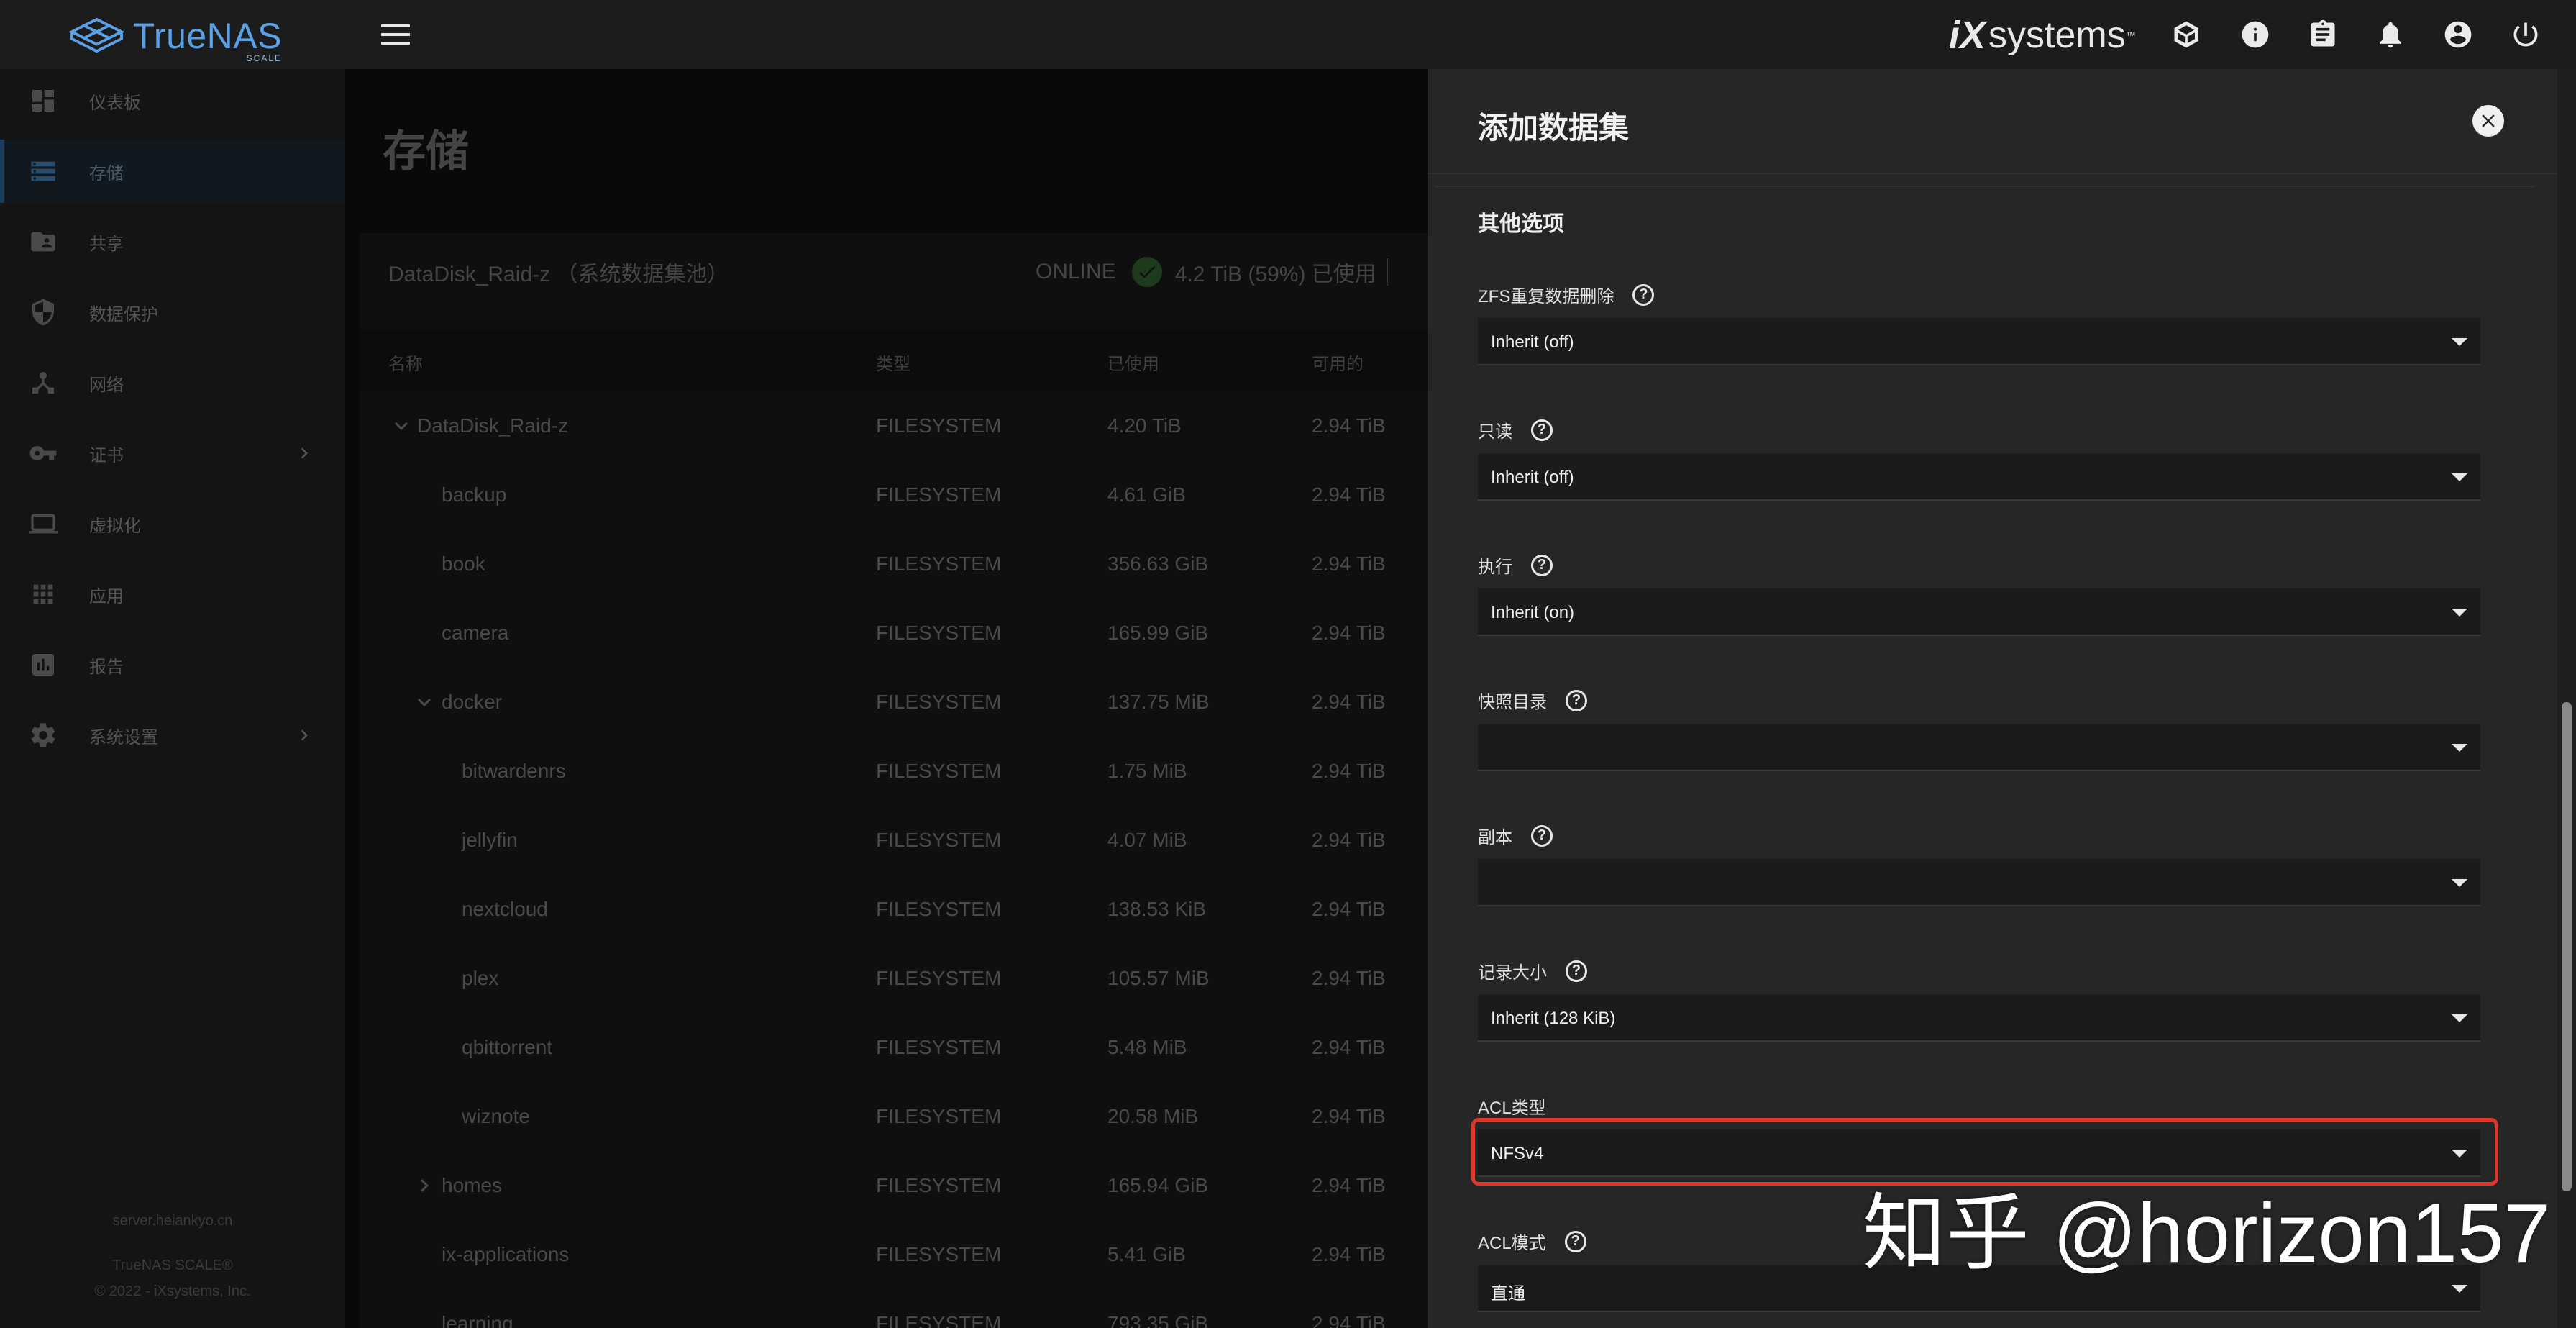 The height and width of the screenshot is (1328, 2576). What do you see at coordinates (894, 1308) in the screenshot?
I see `table-row: learning FILESYSTEM 793.35 GiB 2.94 TiB` at bounding box center [894, 1308].